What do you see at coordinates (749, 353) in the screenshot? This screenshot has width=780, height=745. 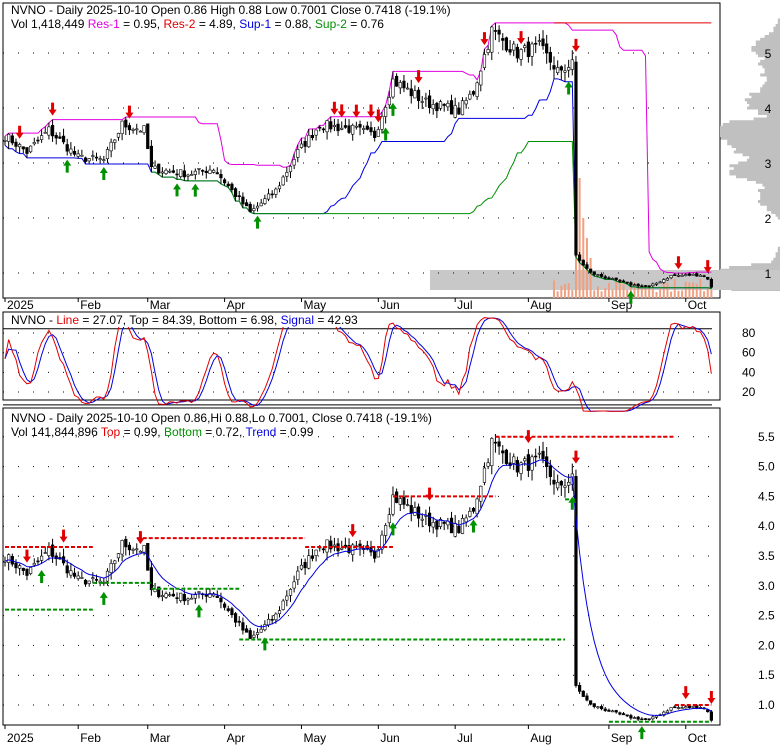 I see `y-tick-label: 60` at bounding box center [749, 353].